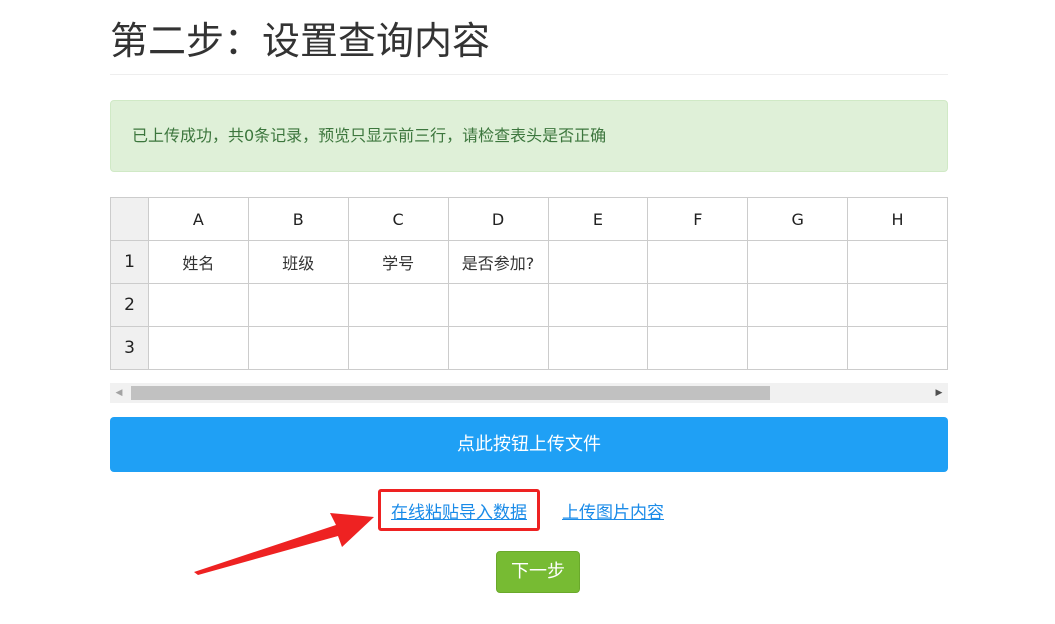 The width and height of the screenshot is (1055, 624). What do you see at coordinates (129, 219) in the screenshot?
I see `grid-corner` at bounding box center [129, 219].